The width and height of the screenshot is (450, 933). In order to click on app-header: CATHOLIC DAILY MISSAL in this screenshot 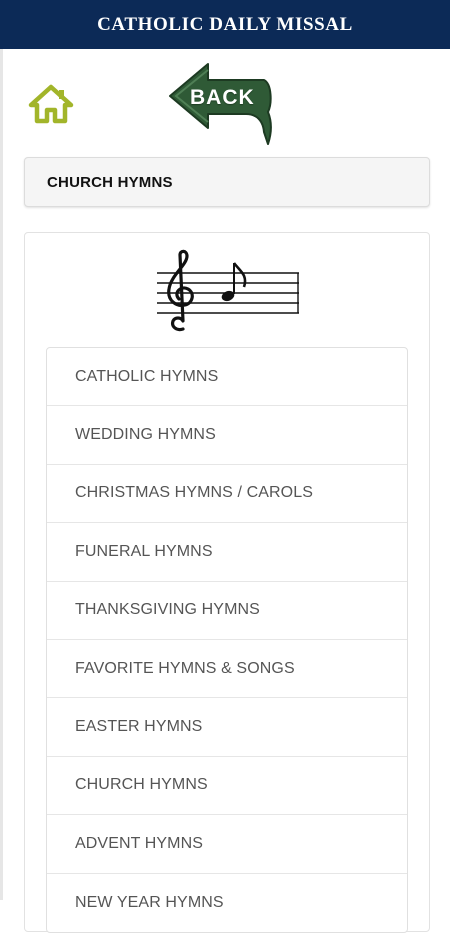, I will do `click(225, 24)`.